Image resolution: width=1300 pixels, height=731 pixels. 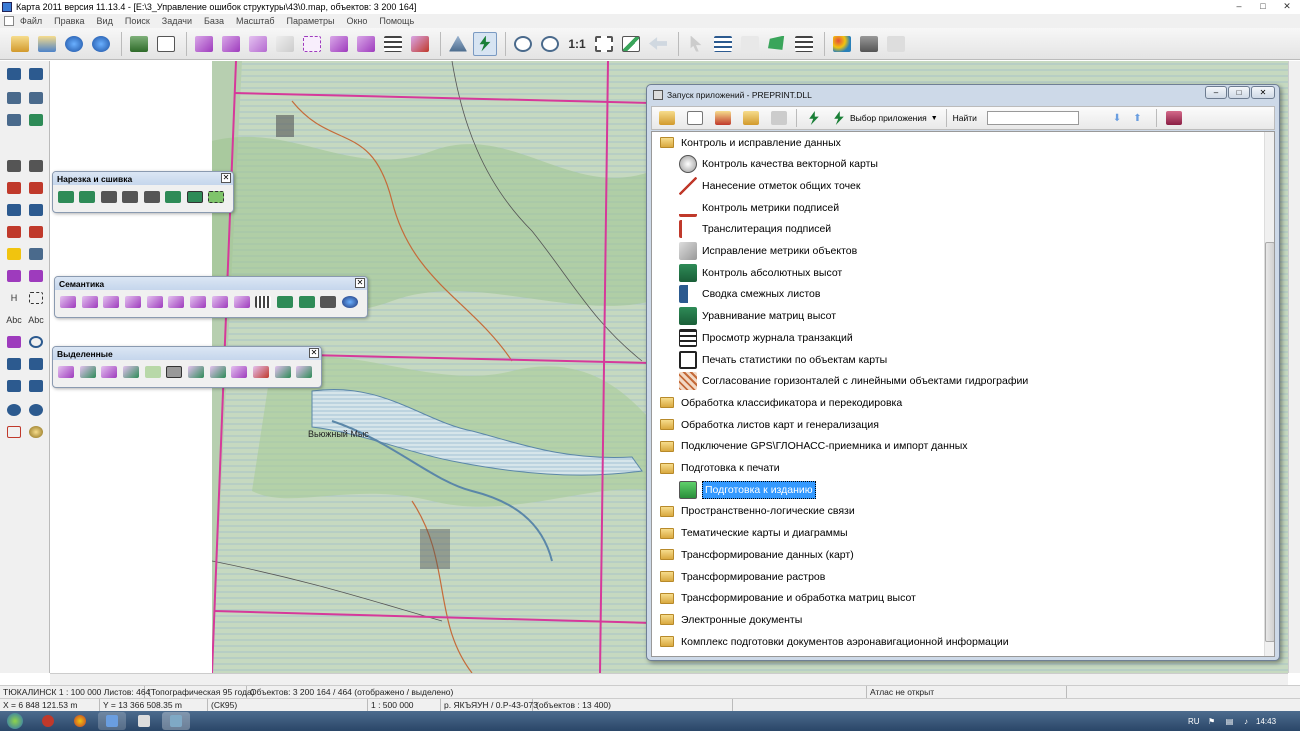 I want to click on select-objects-icon, so click(x=204, y=44).